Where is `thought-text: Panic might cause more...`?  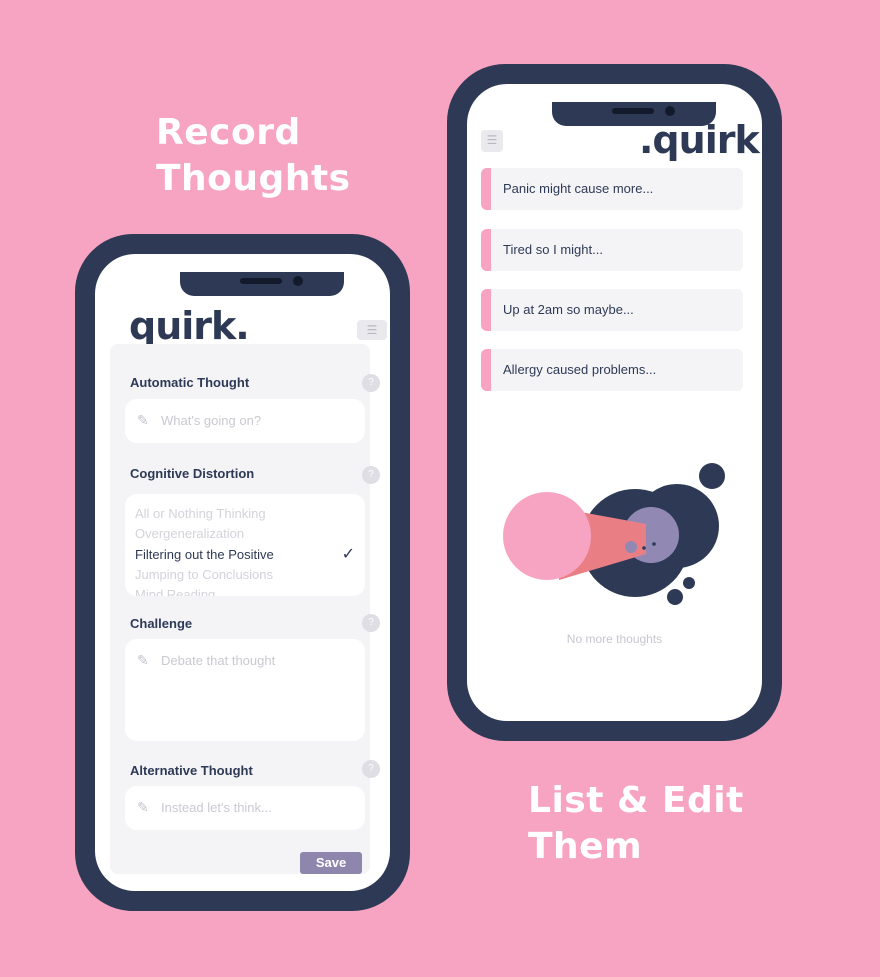 thought-text: Panic might cause more... is located at coordinates (578, 188).